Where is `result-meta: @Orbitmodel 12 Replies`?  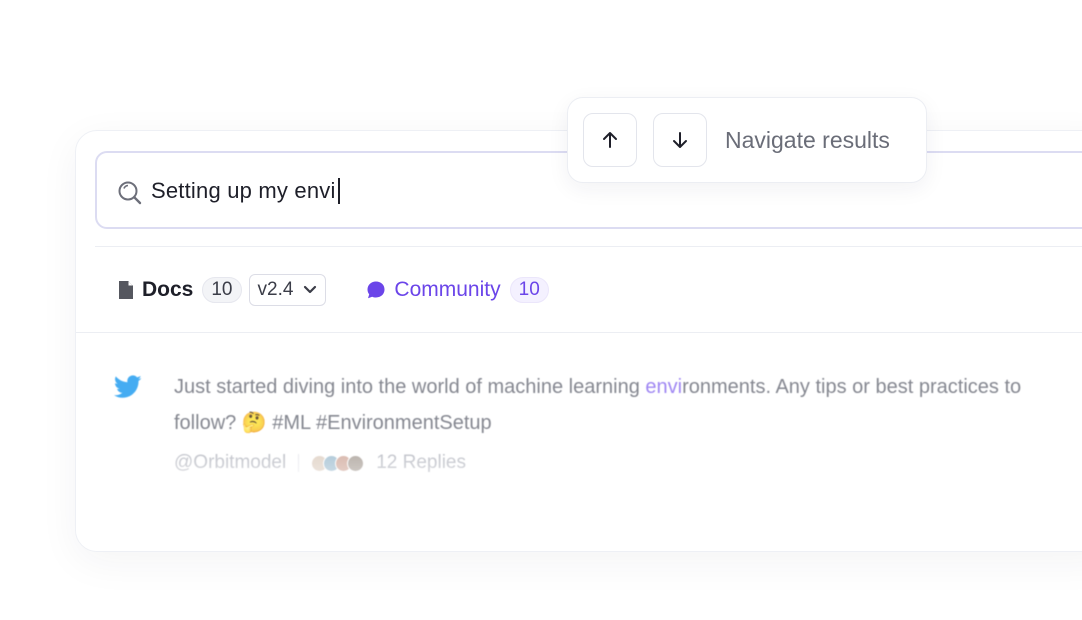 result-meta: @Orbitmodel 12 Replies is located at coordinates (320, 463).